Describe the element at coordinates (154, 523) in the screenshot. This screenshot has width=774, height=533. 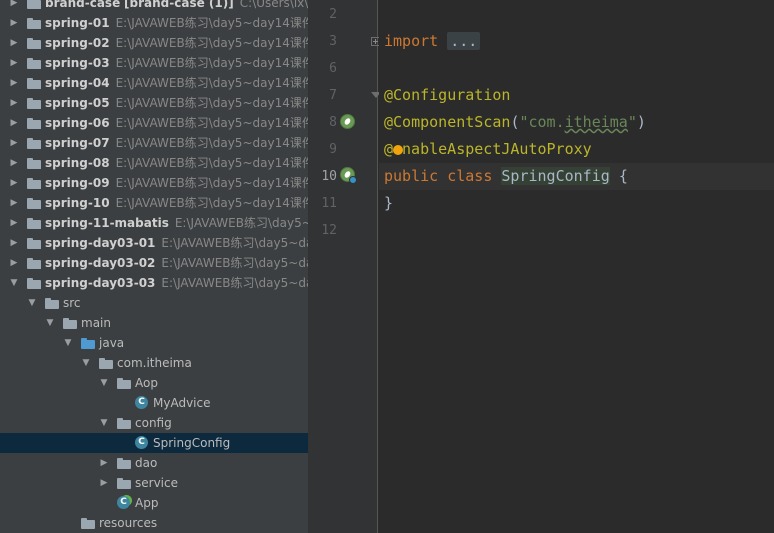
I see `tree-item-resources: resources` at that location.